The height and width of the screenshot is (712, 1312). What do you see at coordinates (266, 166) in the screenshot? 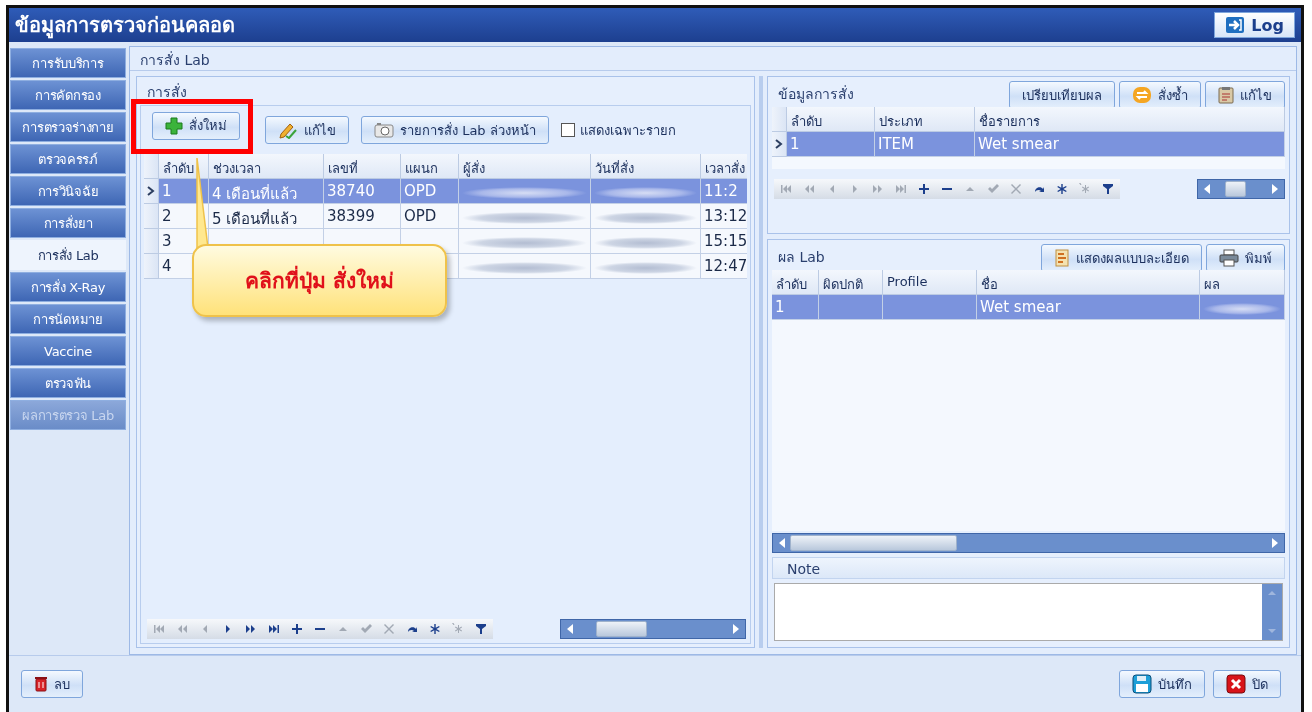
I see `column-header: ช่วงเวลา` at bounding box center [266, 166].